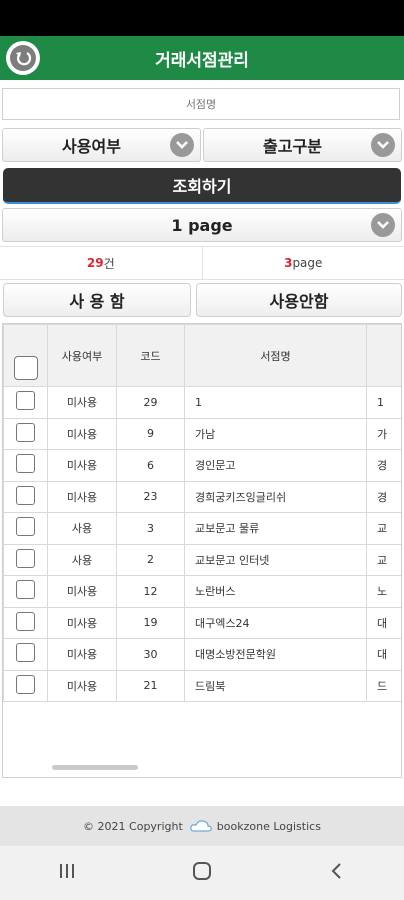  What do you see at coordinates (95, 767) in the screenshot?
I see `horizontal-scrollbar` at bounding box center [95, 767].